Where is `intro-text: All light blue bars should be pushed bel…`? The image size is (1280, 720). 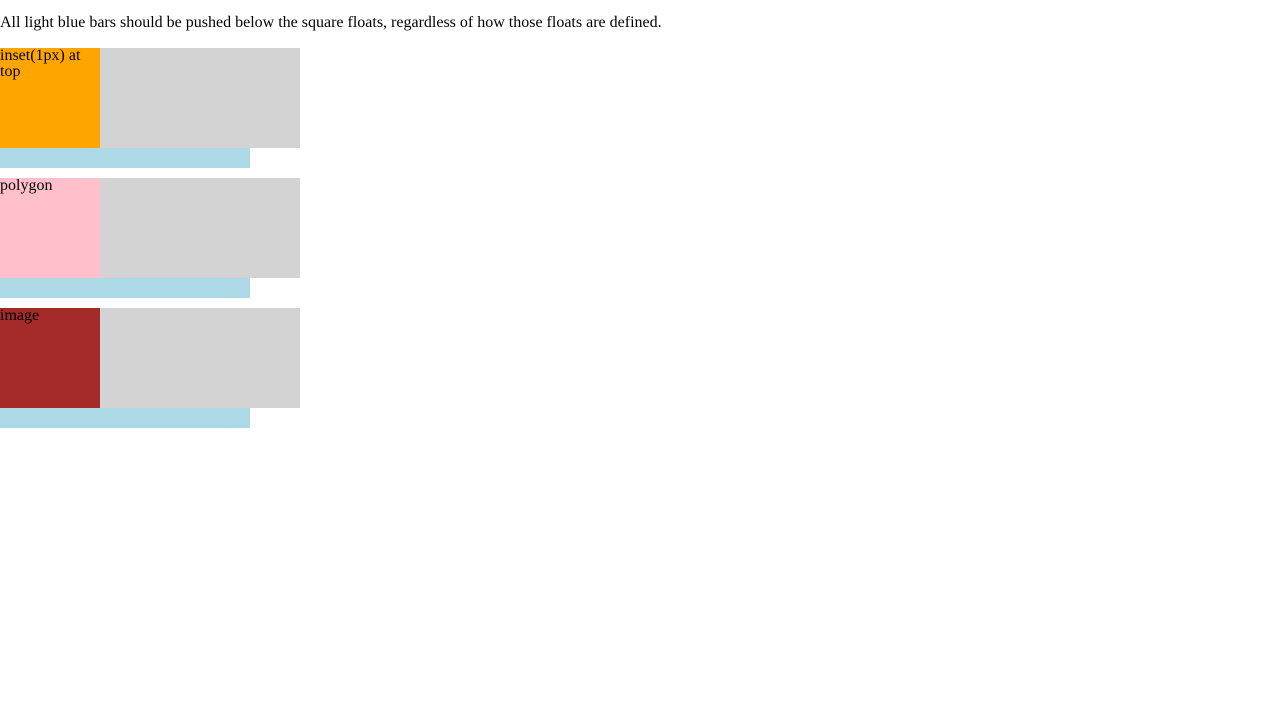 intro-text: All light blue bars should be pushed bel… is located at coordinates (331, 22).